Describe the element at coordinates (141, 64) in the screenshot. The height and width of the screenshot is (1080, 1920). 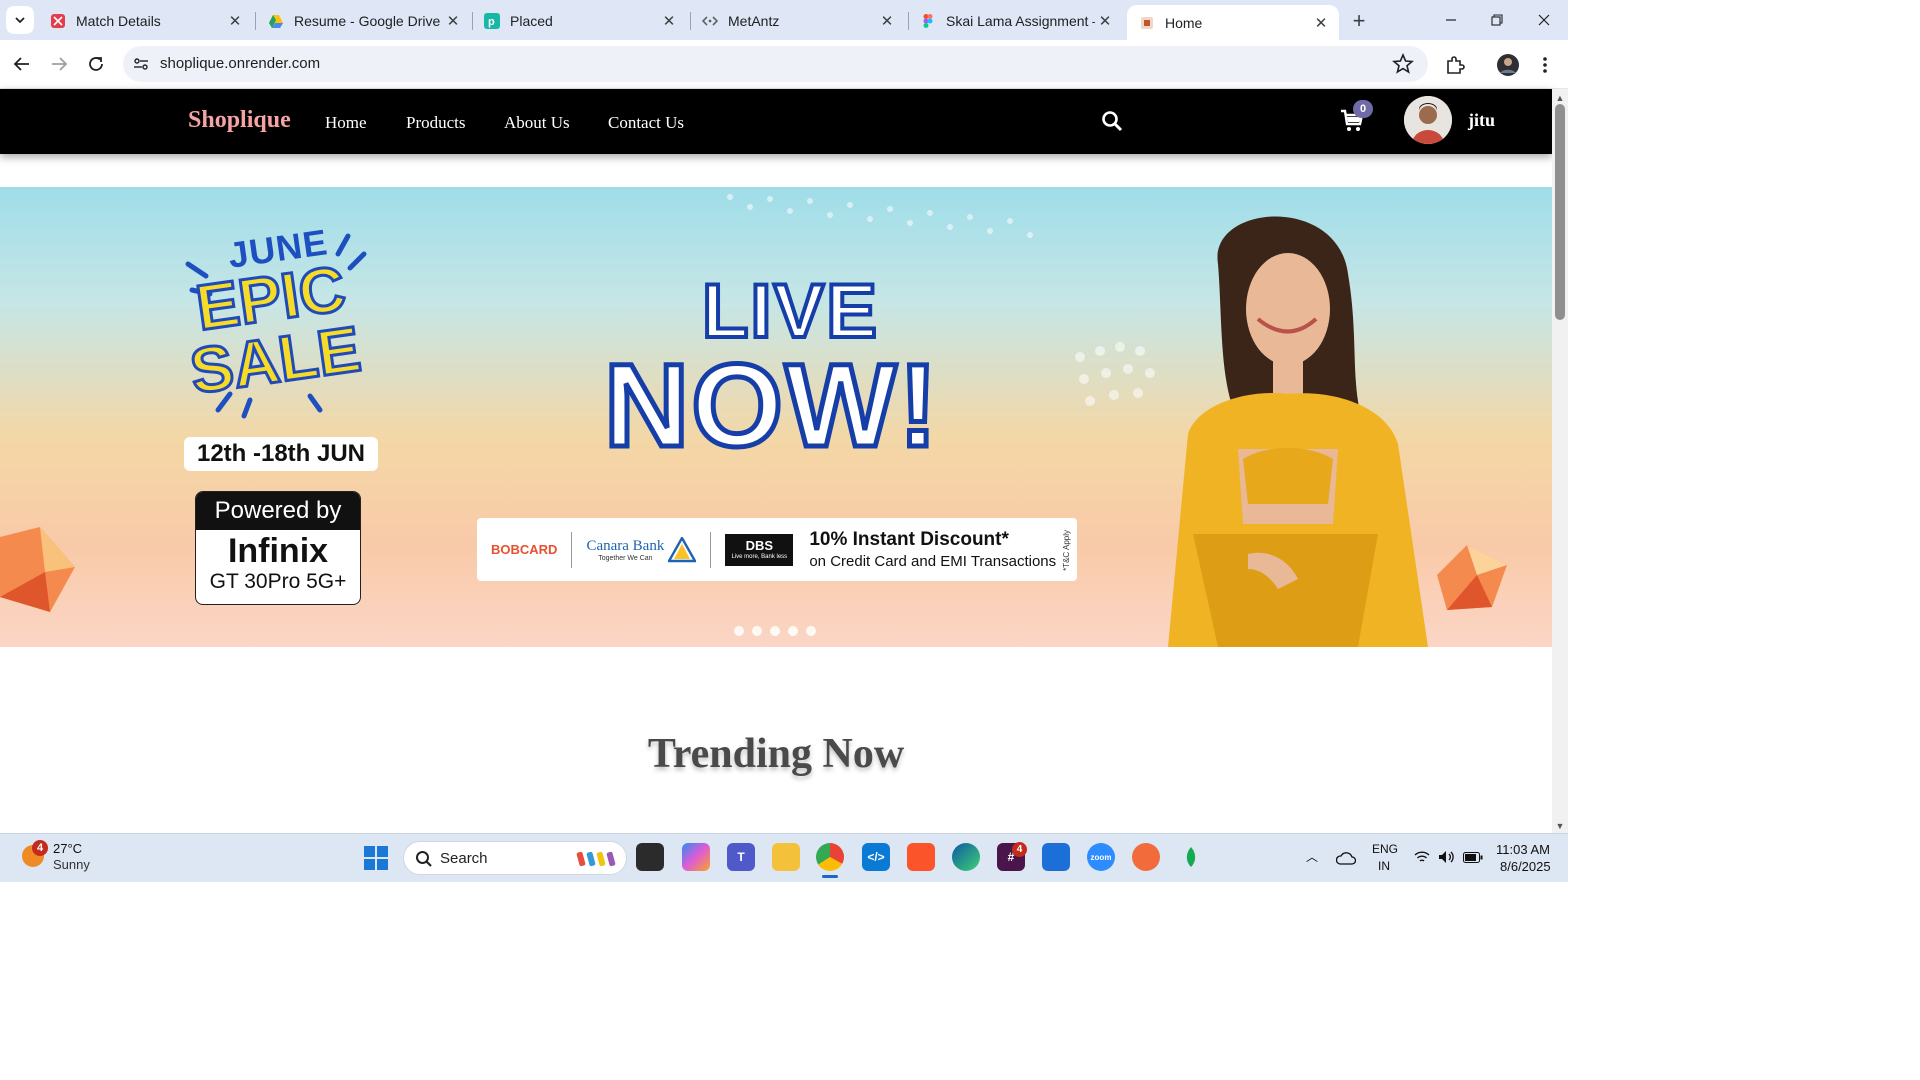
I see `site-settings-icon` at that location.